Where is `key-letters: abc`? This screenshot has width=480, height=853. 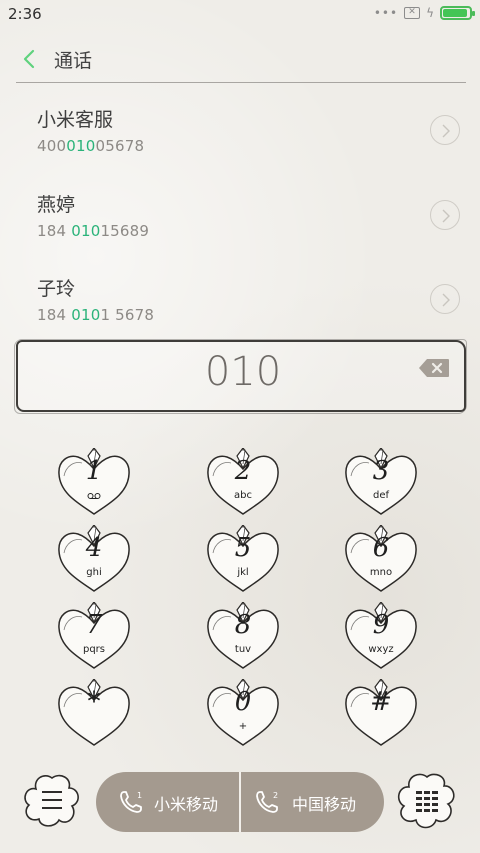 key-letters: abc is located at coordinates (243, 495).